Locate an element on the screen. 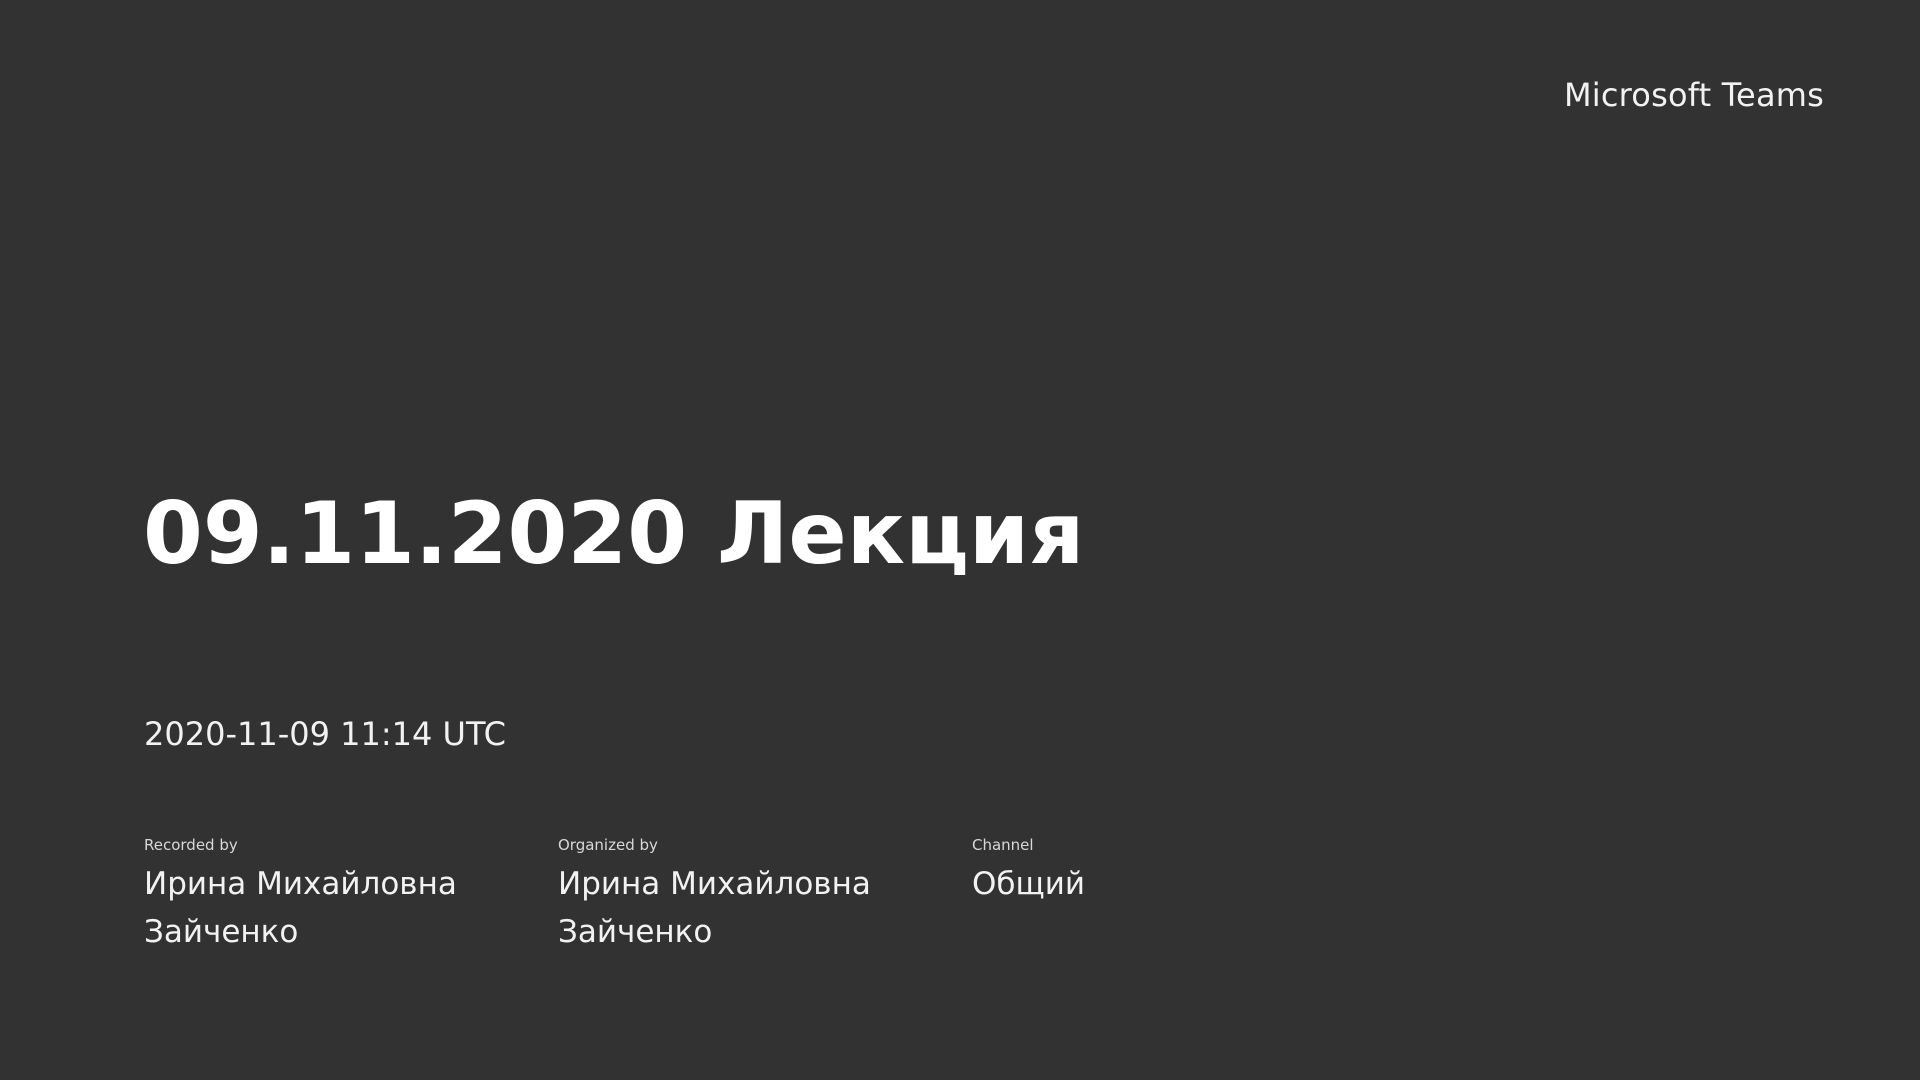 This screenshot has width=1920, height=1080. recorded-by-section: Recorded by Ирина Михайловна Зайченко is located at coordinates (351, 896).